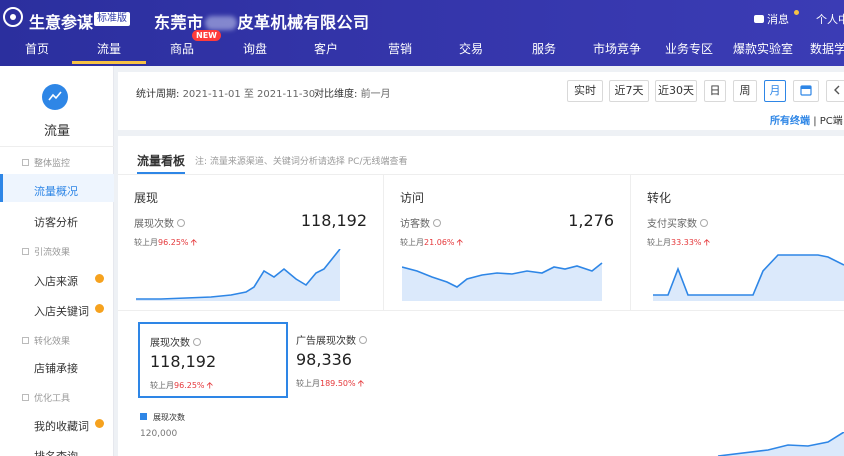 The width and height of the screenshot is (844, 456). What do you see at coordinates (336, 94) in the screenshot?
I see `compare-label: 对比维度:` at bounding box center [336, 94].